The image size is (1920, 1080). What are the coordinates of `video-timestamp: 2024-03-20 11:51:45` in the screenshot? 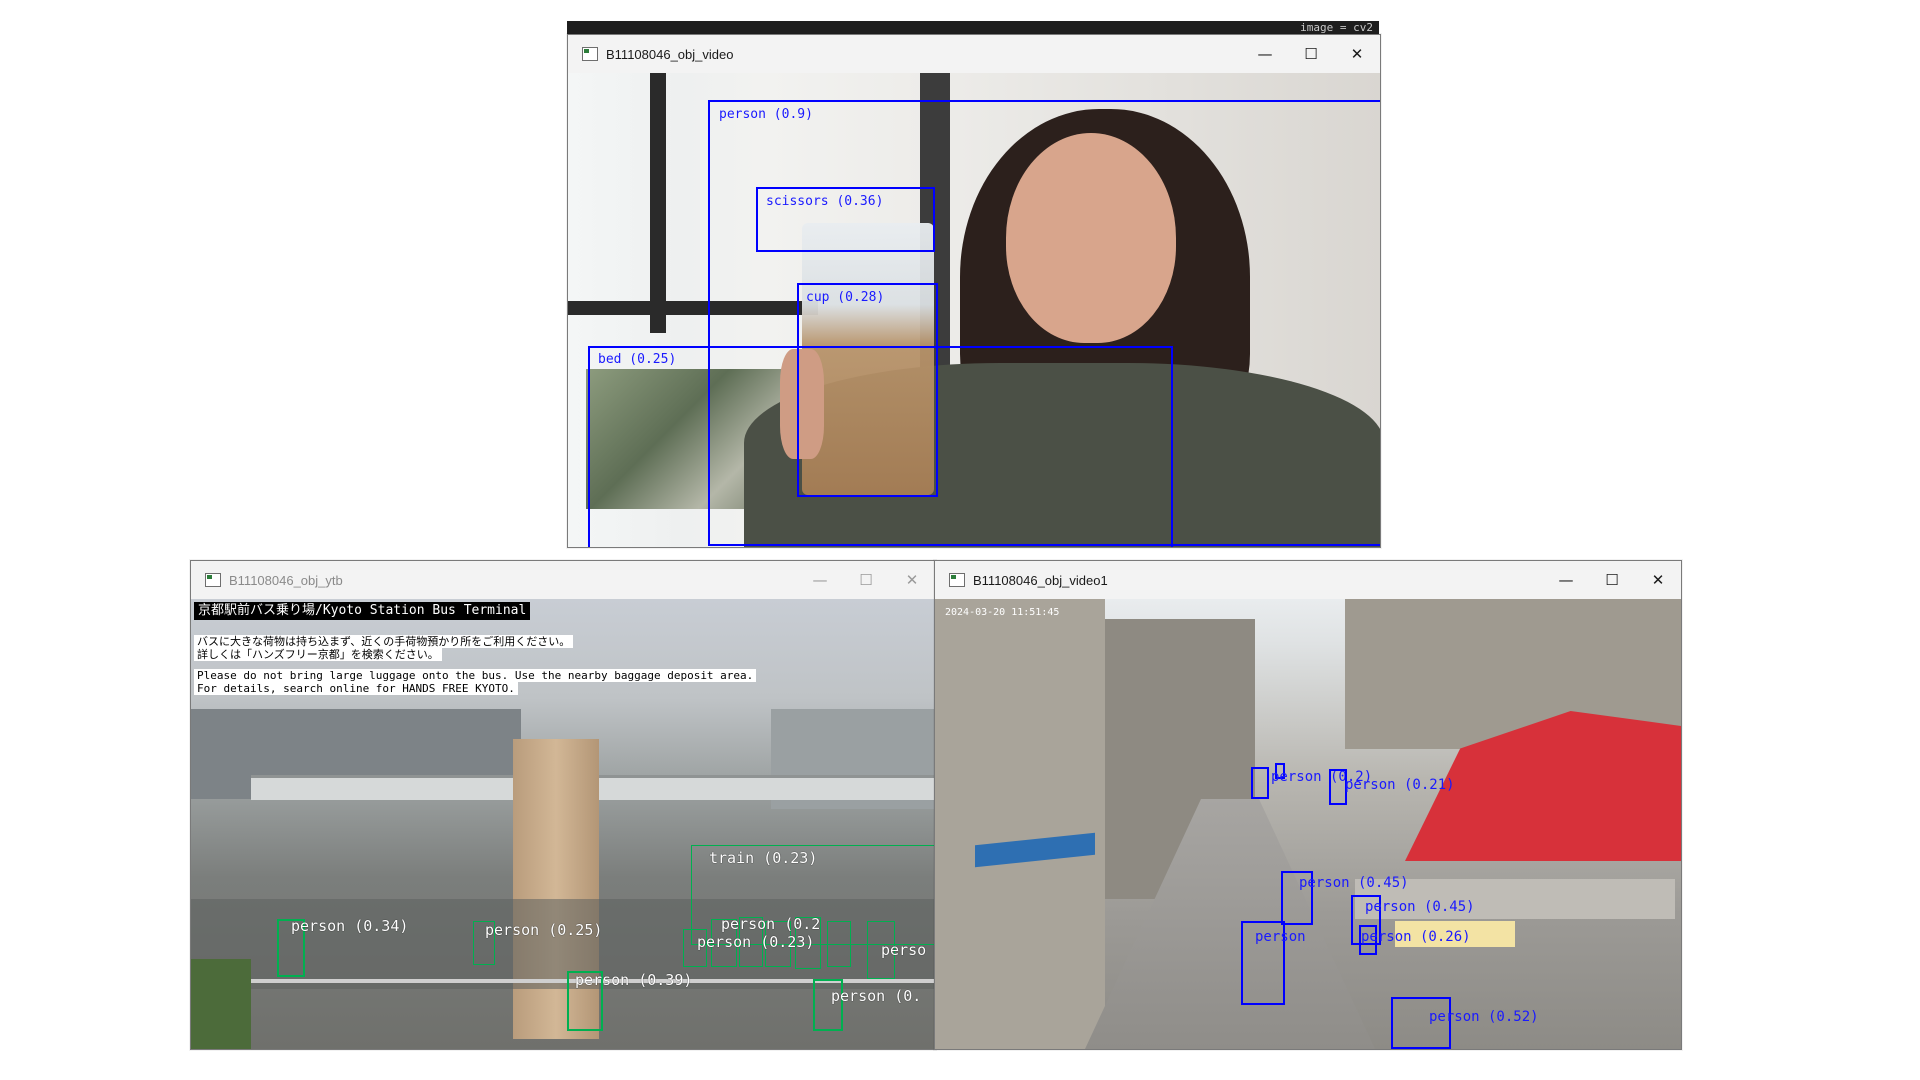 It's located at (1002, 612).